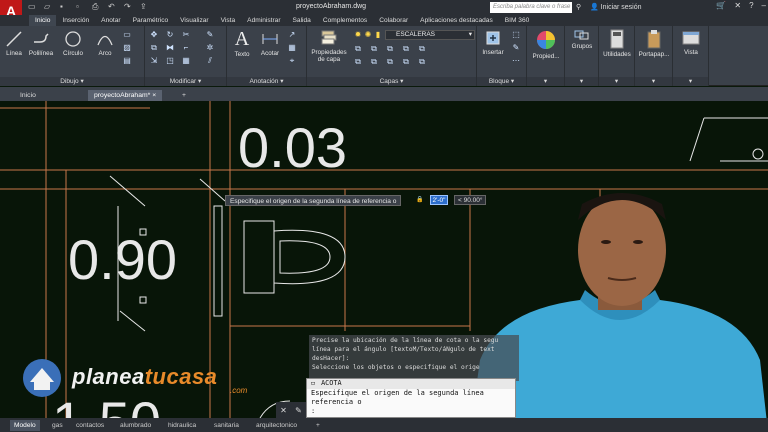  I want to click on panel-label-portapapeles-arrow: ▾, so click(653, 81).